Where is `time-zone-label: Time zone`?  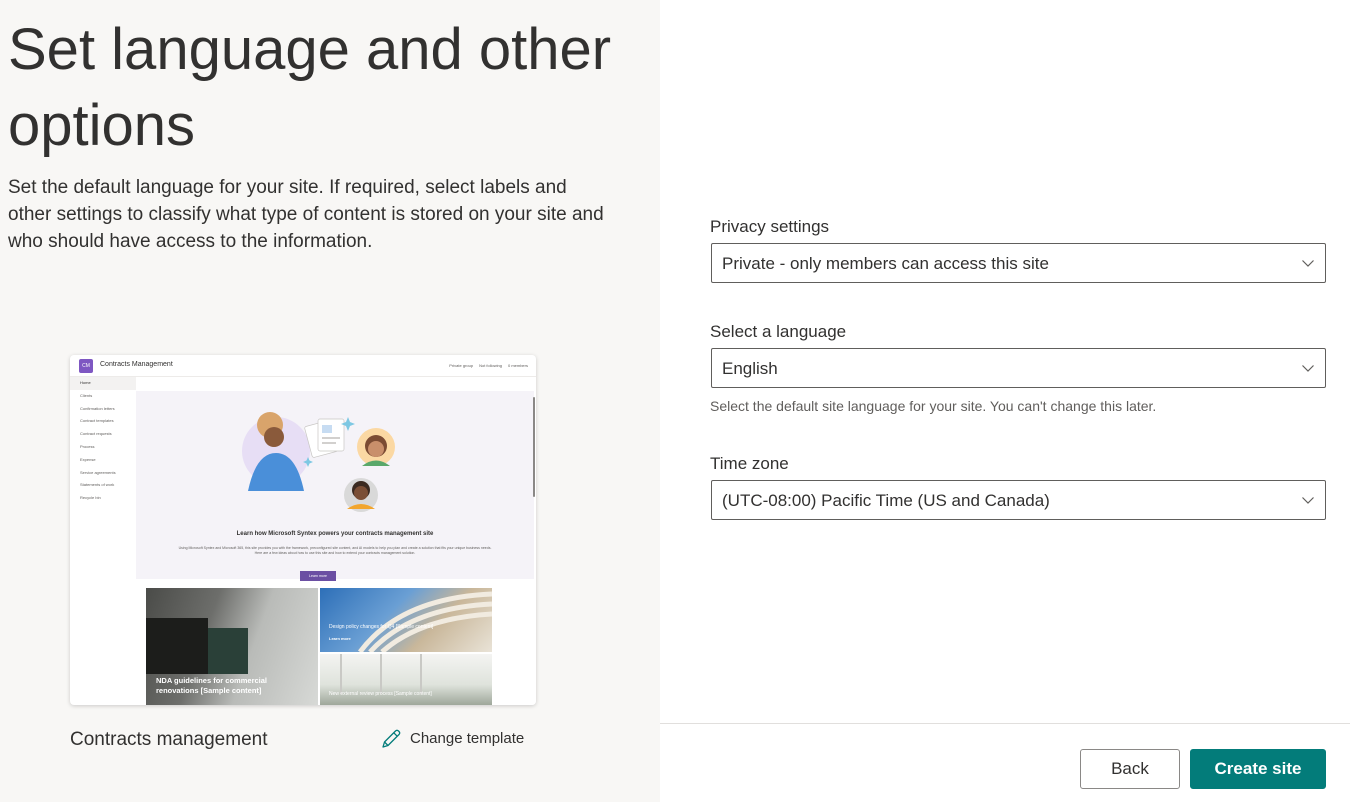
time-zone-label: Time zone is located at coordinates (749, 463).